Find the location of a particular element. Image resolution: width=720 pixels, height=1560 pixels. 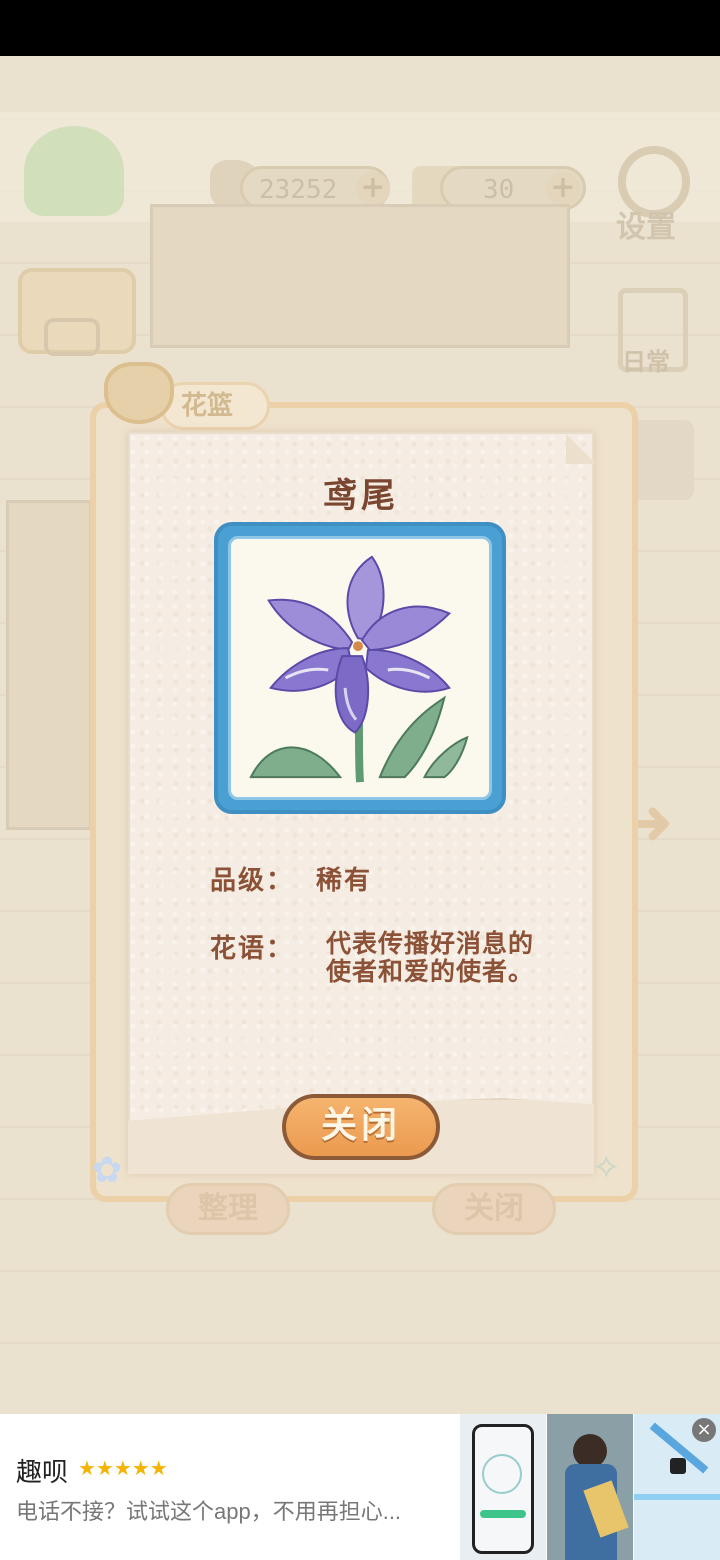

ad-photo-person is located at coordinates (590, 1487).